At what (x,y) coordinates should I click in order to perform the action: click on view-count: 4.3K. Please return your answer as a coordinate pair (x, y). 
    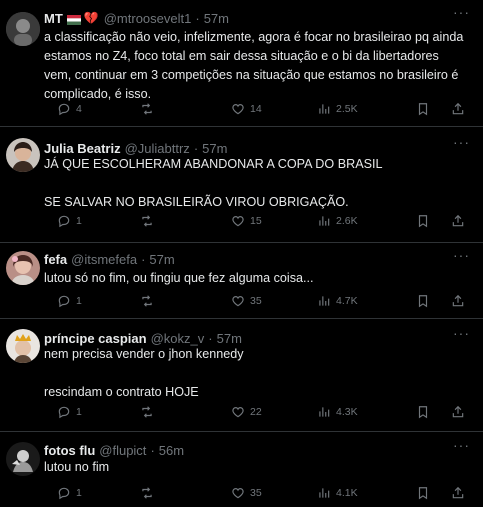
    Looking at the image, I should click on (347, 412).